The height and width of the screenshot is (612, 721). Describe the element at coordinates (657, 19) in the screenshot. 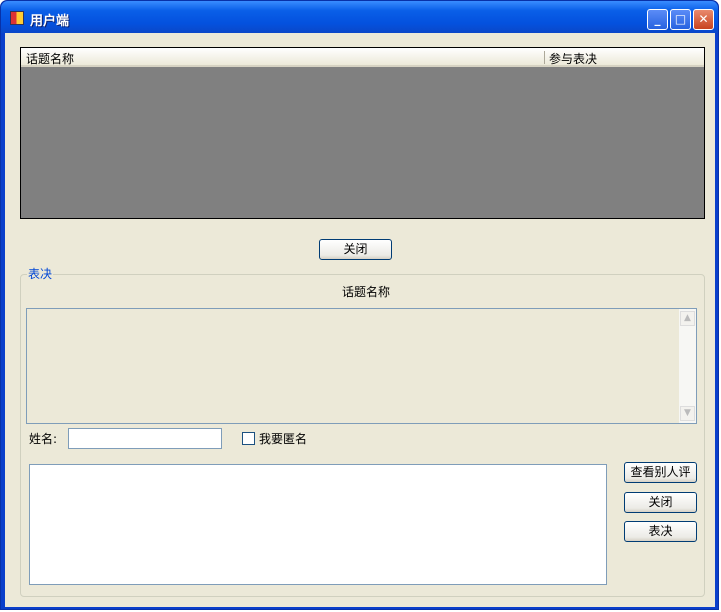

I see `minimize-button: _` at that location.